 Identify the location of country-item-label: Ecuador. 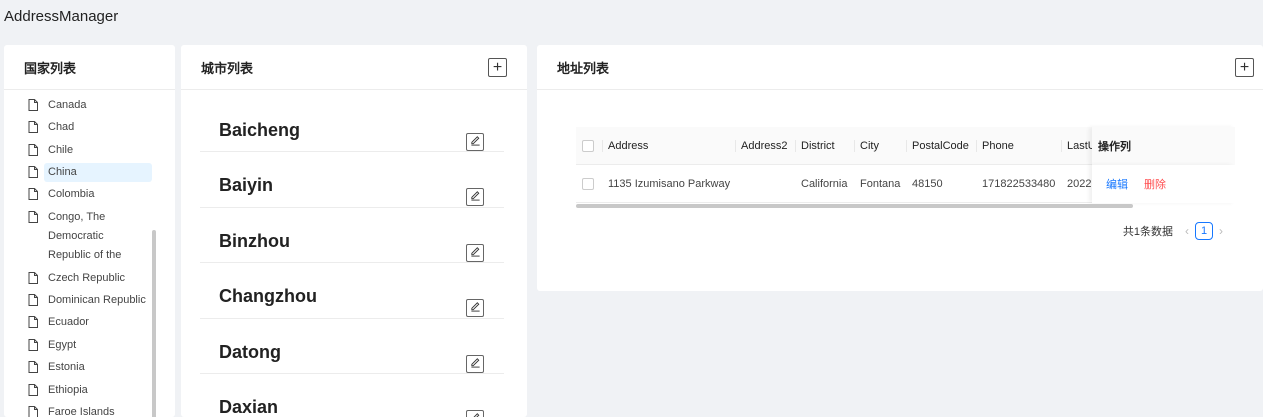
(68, 322).